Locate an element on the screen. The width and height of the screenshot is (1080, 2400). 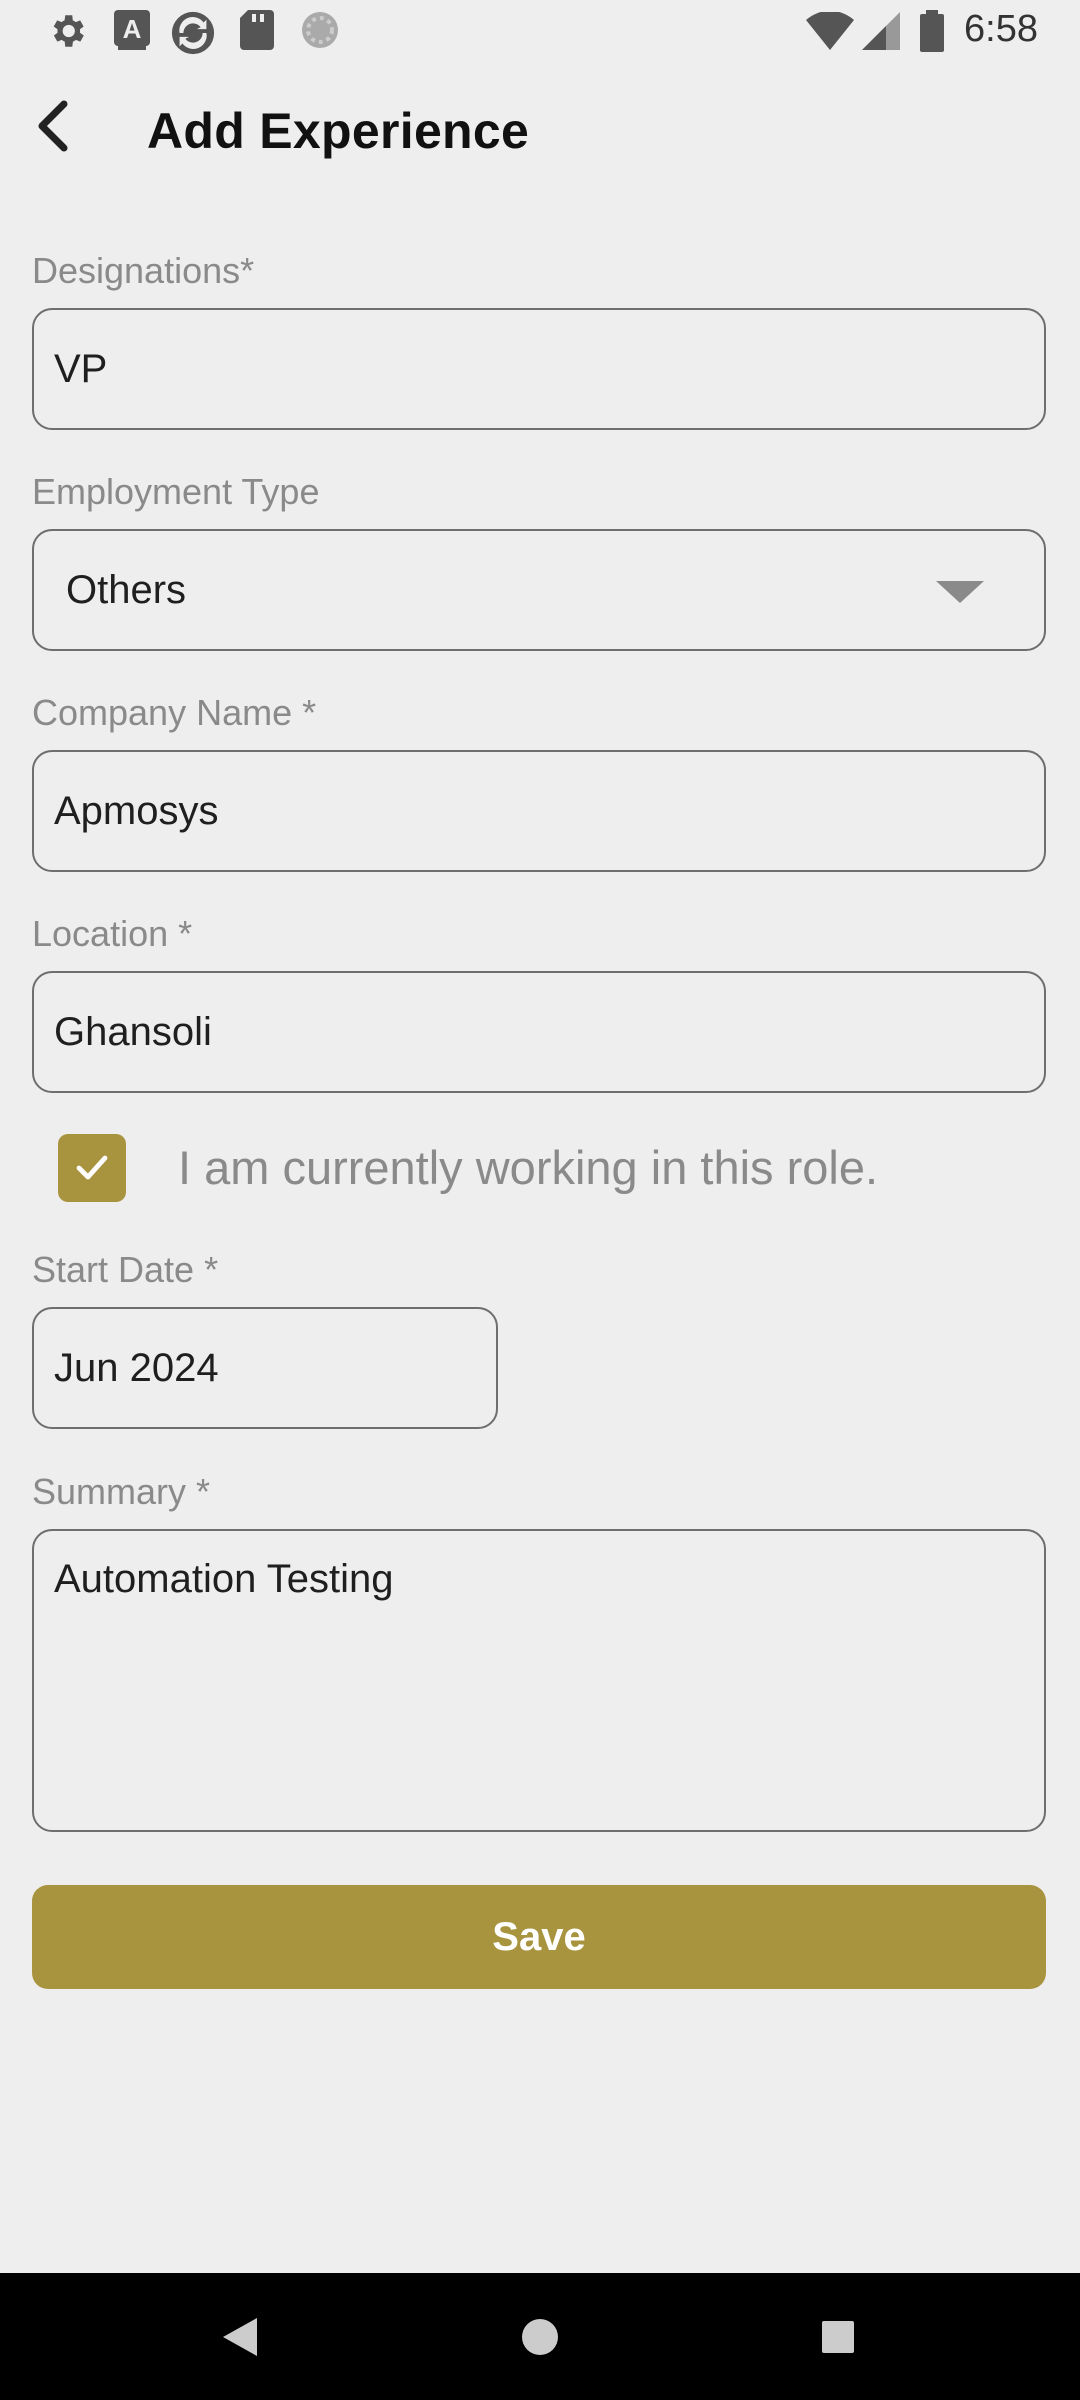
start-date-label: Start Date * is located at coordinates (125, 1269).